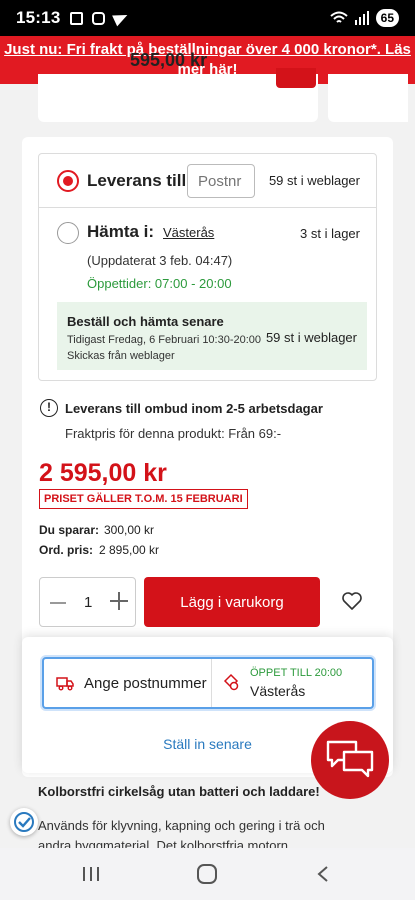 The width and height of the screenshot is (415, 900). What do you see at coordinates (68, 181) in the screenshot?
I see `delivery-radio` at bounding box center [68, 181].